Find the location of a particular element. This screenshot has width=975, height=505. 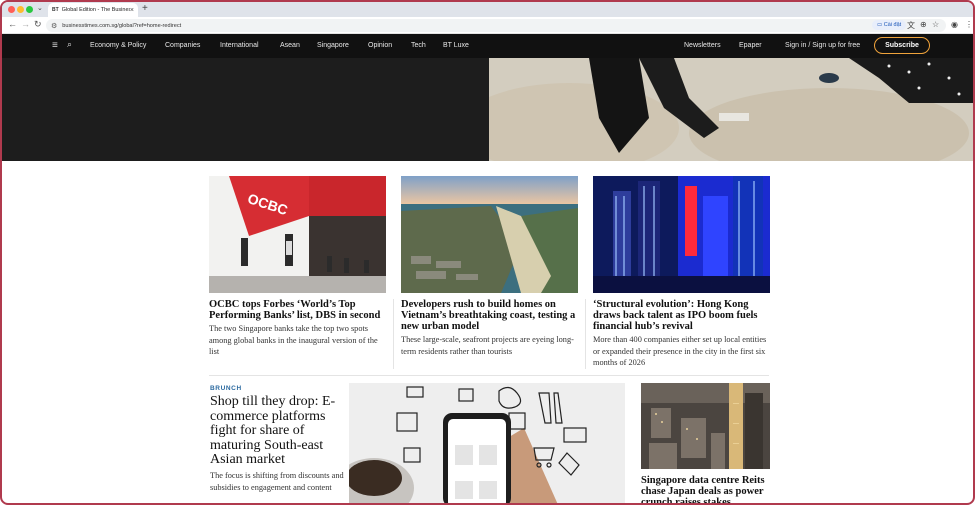

hong-kong-skyline-photo is located at coordinates (681, 234).